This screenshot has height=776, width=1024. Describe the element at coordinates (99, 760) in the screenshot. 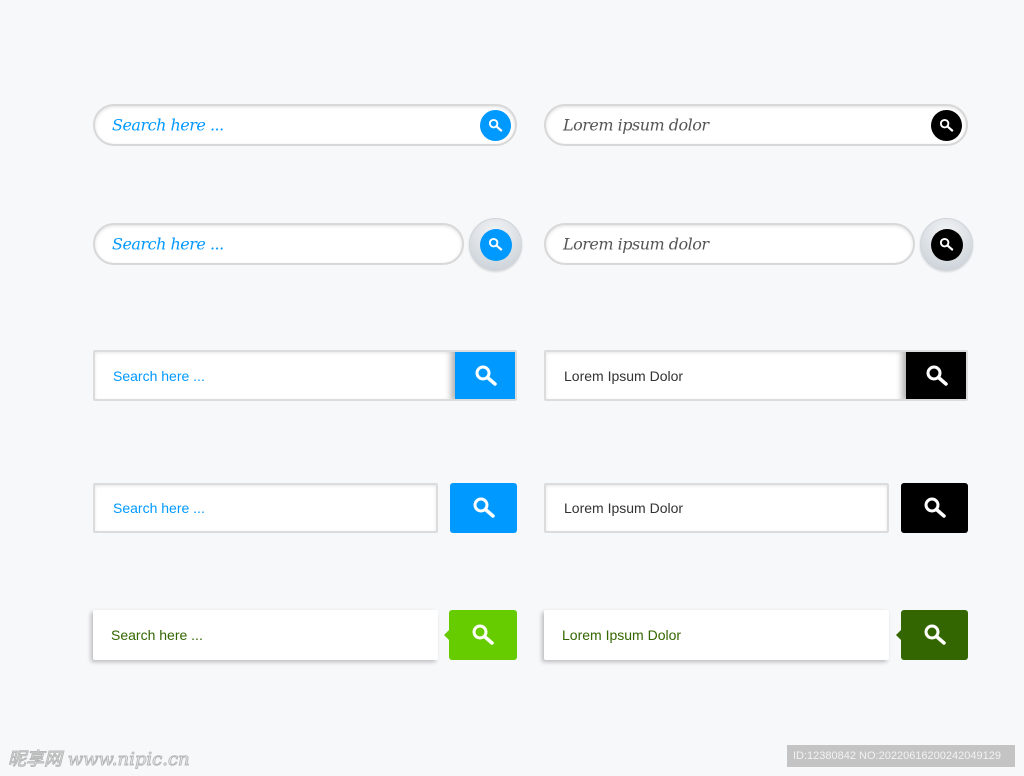

I see `watermark-logo: 昵享网 www.nipic.cn` at that location.